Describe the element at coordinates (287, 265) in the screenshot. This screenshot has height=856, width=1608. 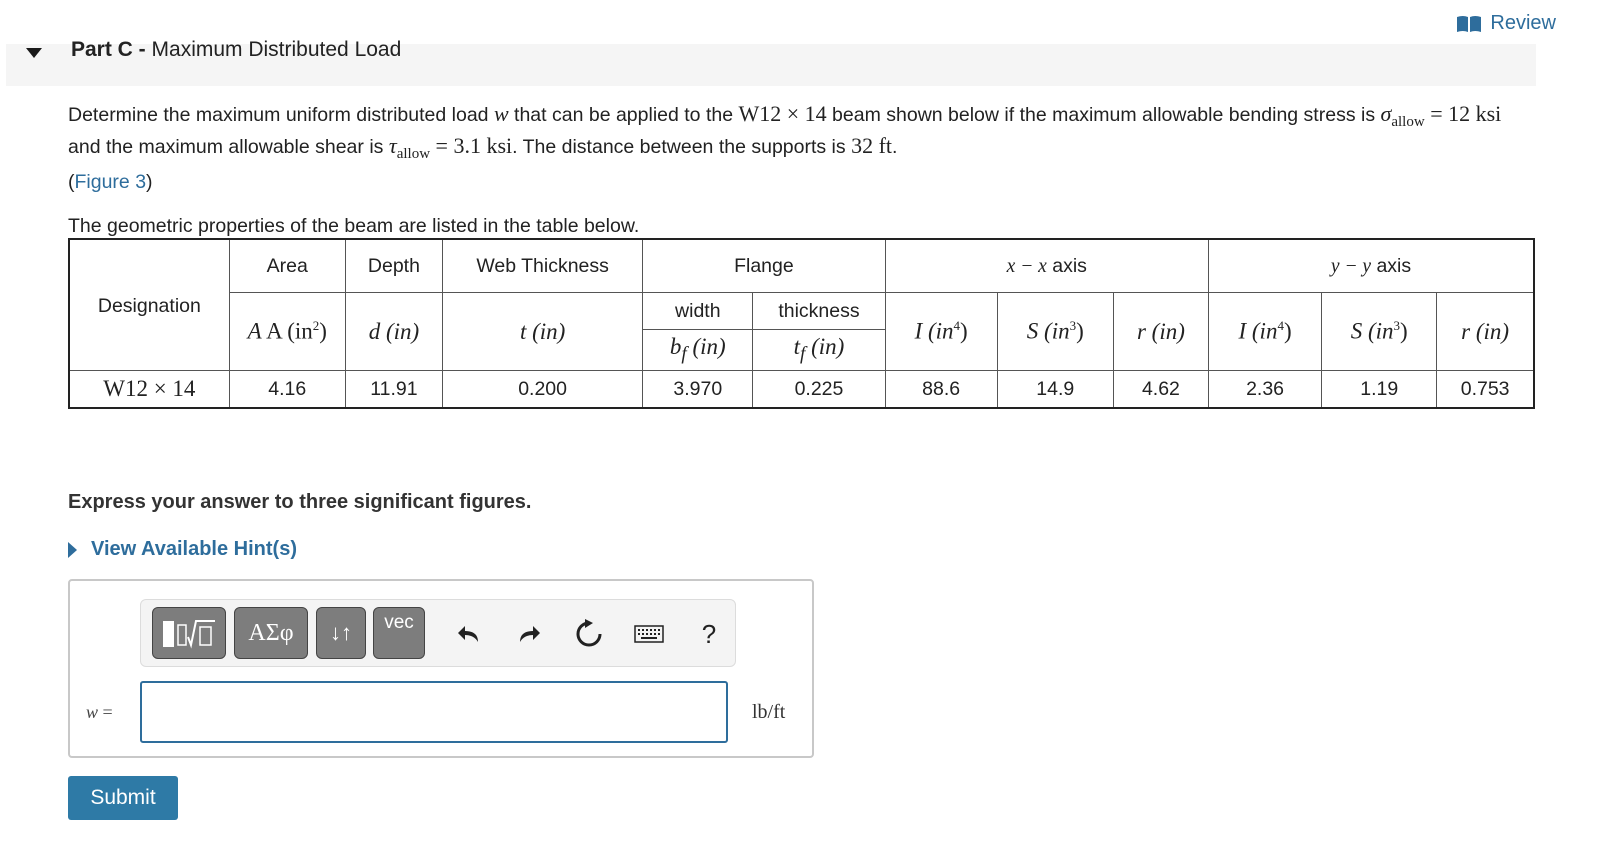
I see `th-area: Area` at that location.